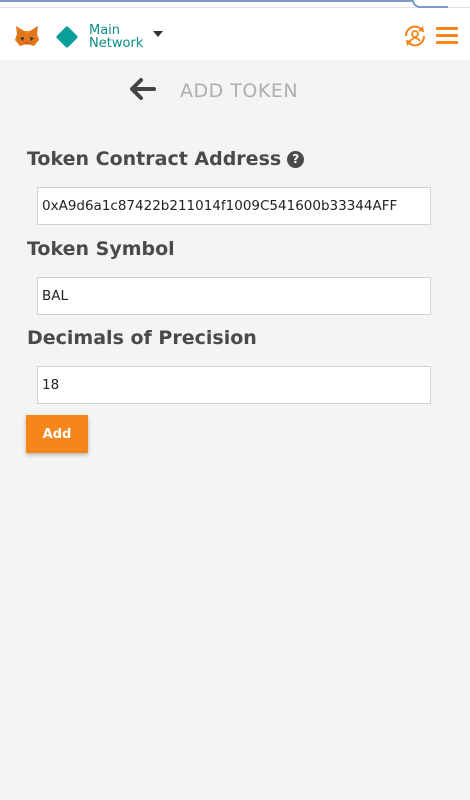  Describe the element at coordinates (57, 434) in the screenshot. I see `add-token-button: Add` at that location.